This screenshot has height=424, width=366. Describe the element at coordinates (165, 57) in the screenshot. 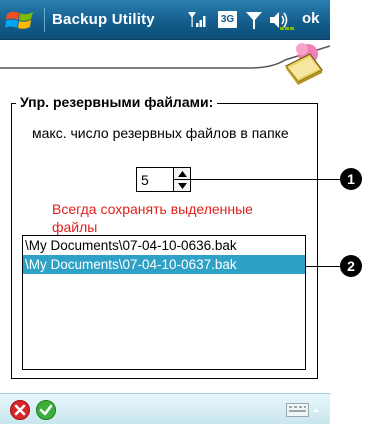

I see `header-decoration` at that location.